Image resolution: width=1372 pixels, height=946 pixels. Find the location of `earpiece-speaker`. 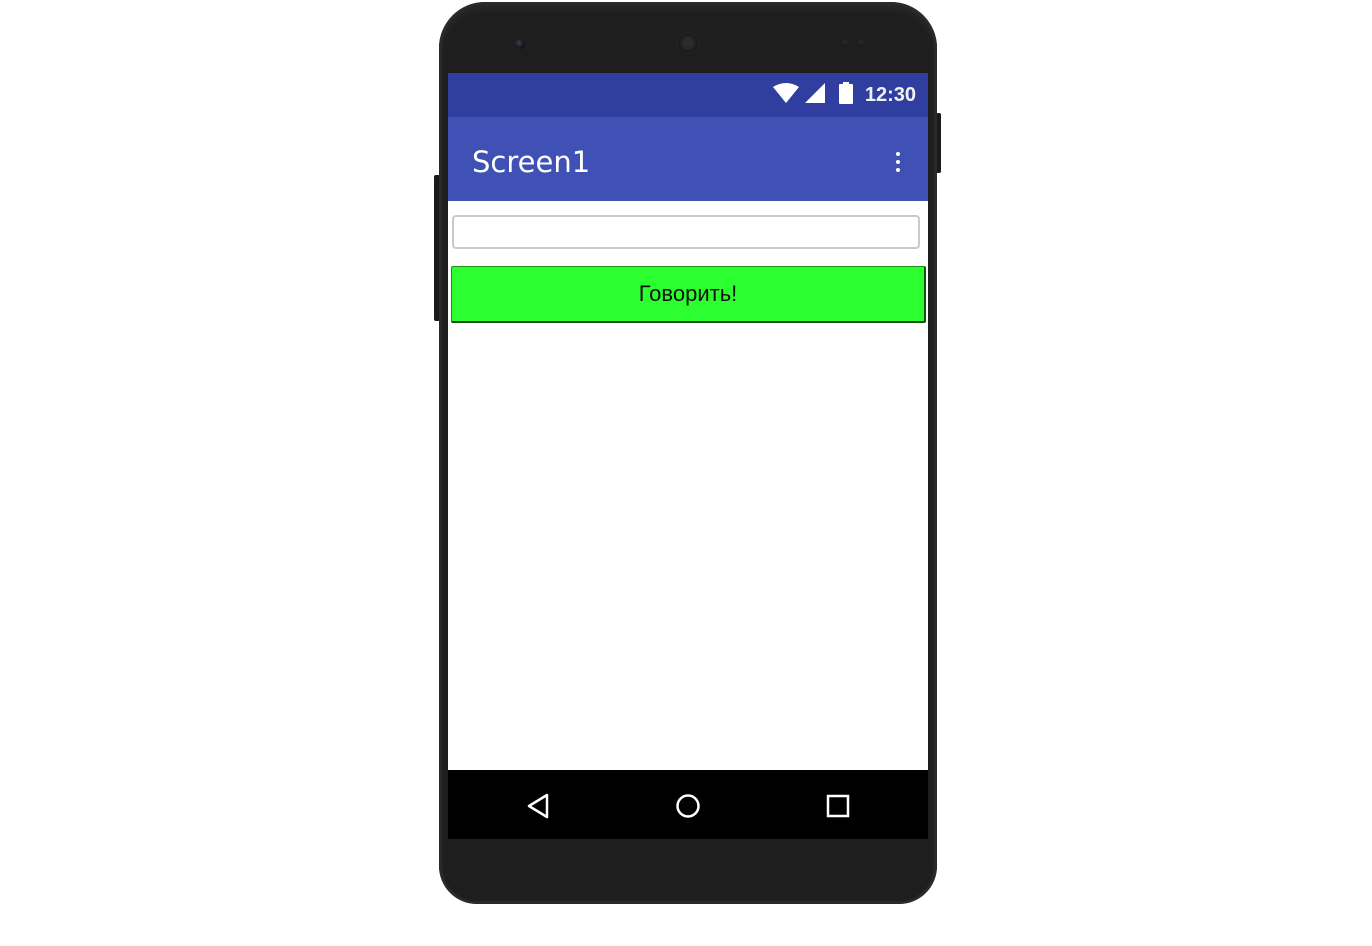

earpiece-speaker is located at coordinates (688, 43).